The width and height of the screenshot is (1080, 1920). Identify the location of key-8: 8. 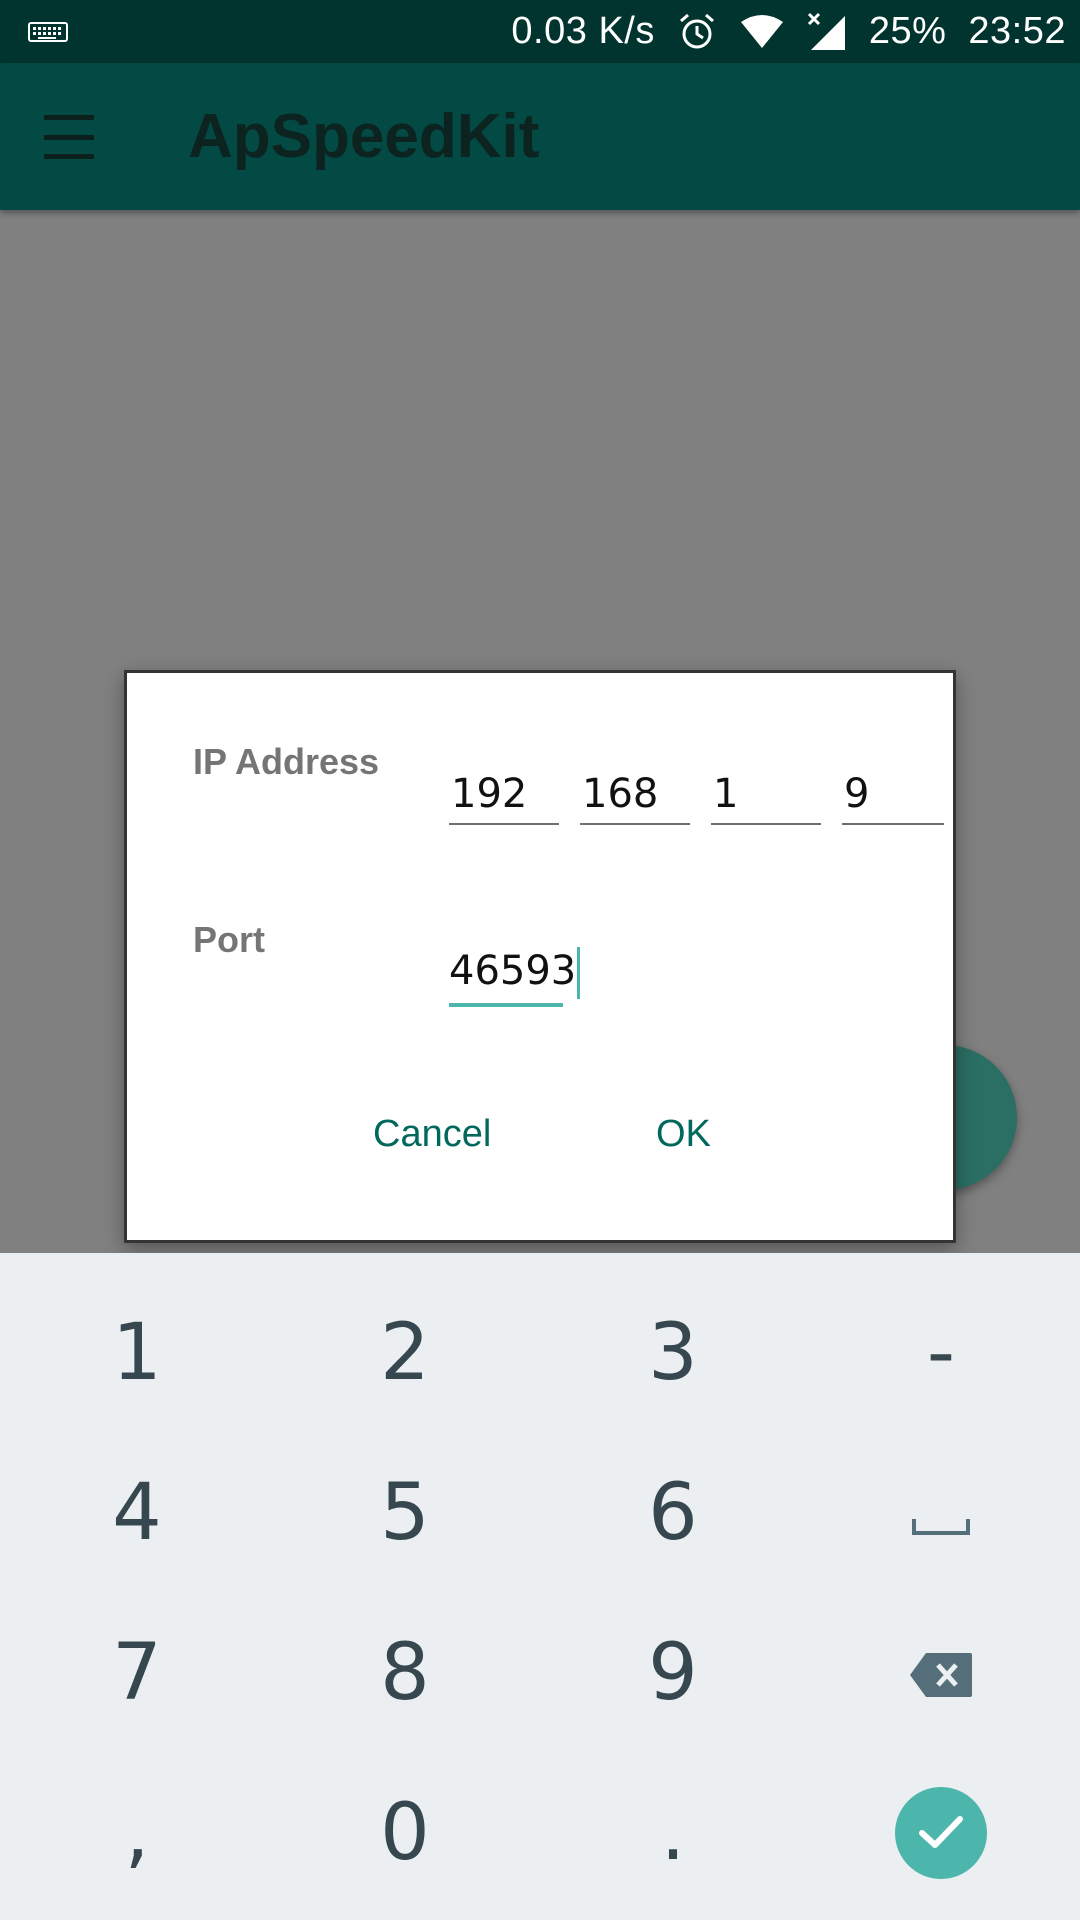
(405, 1673).